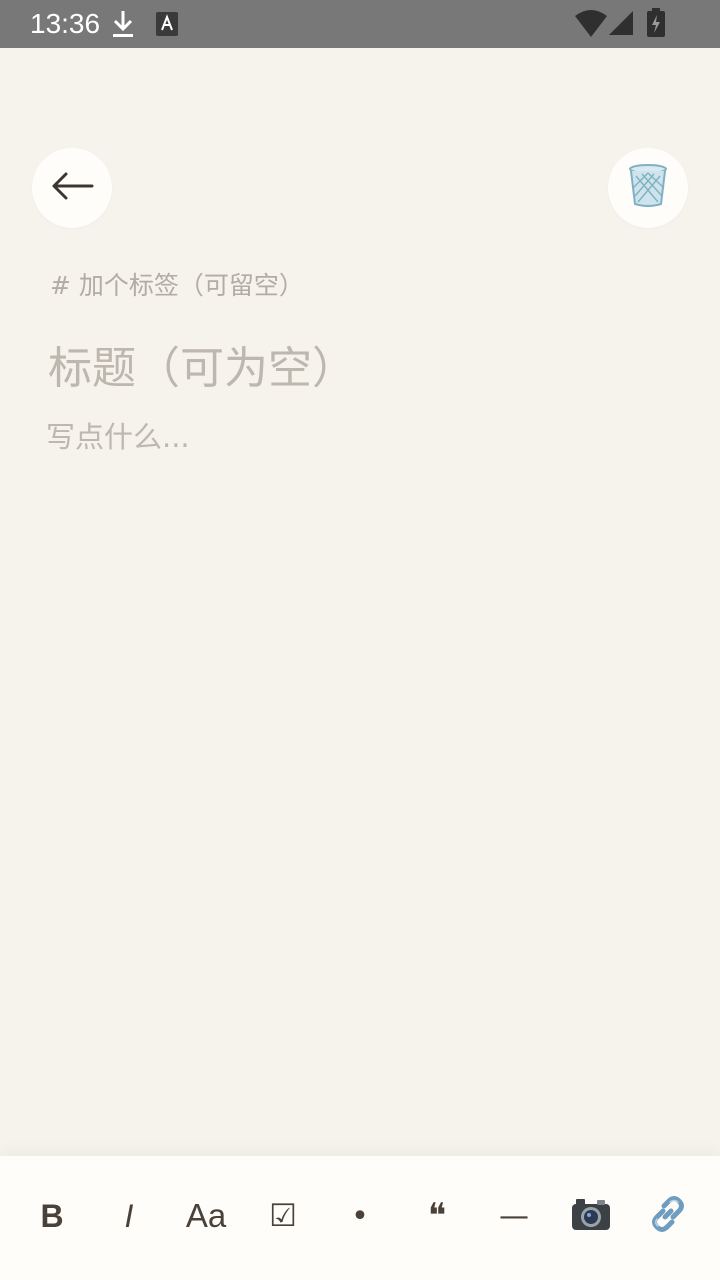 The height and width of the screenshot is (1280, 720). What do you see at coordinates (206, 1216) in the screenshot?
I see `font-size-button: Aa` at bounding box center [206, 1216].